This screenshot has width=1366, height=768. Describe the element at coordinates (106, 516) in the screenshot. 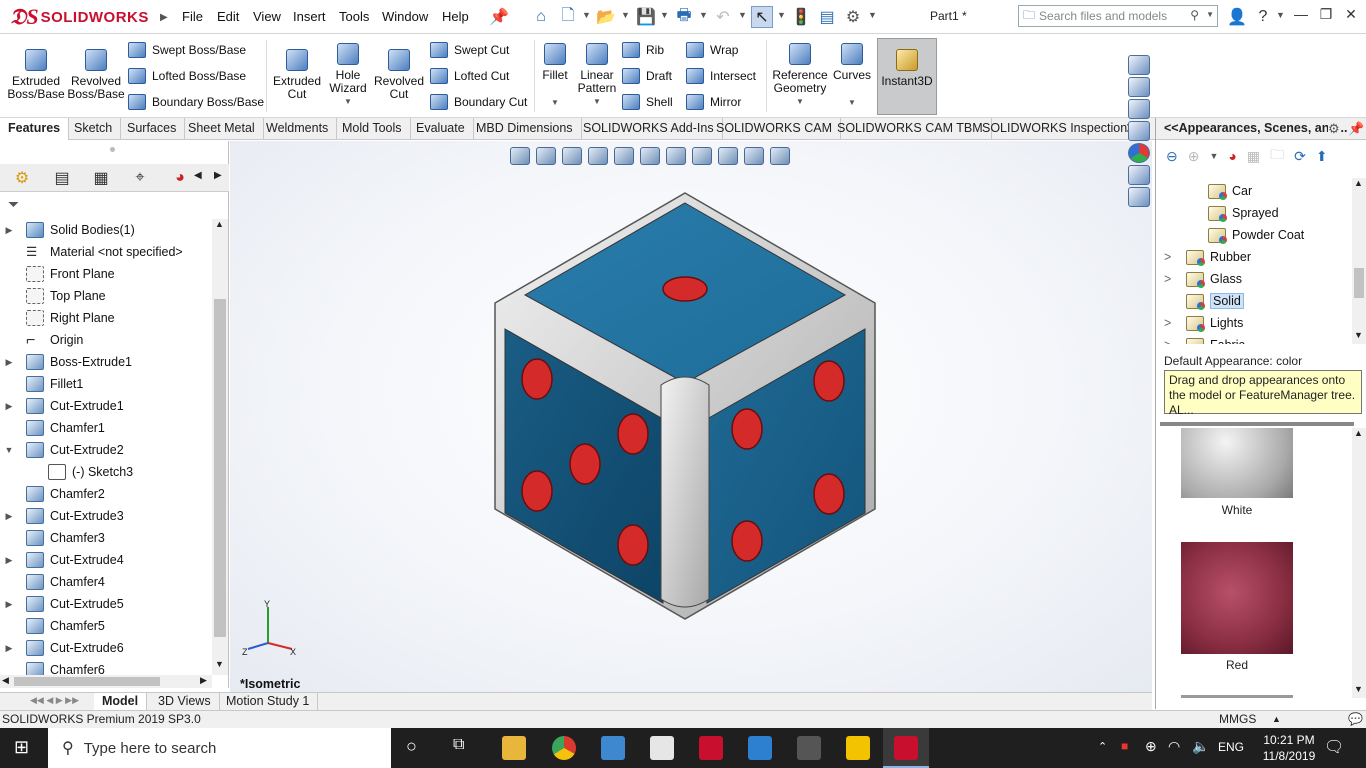

I see `feature-tree-item: ▶ Cut-Extrude3` at that location.